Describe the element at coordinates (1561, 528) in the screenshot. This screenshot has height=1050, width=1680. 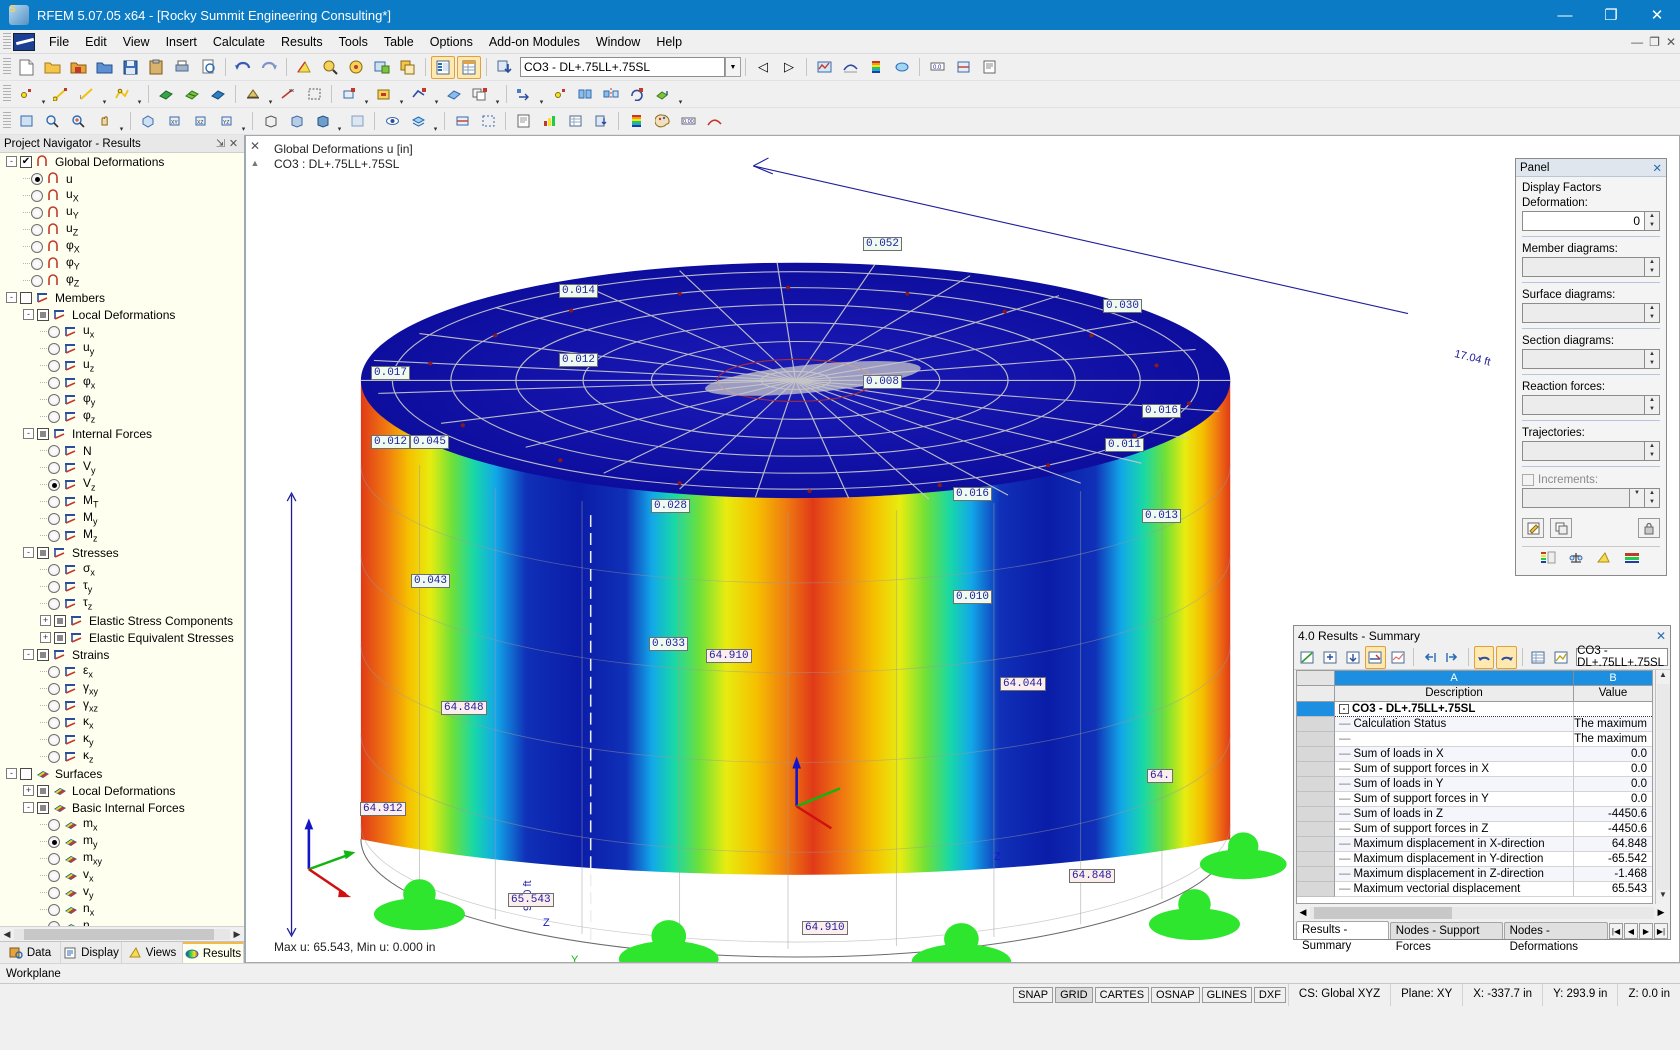
I see `copy-factors-icon` at that location.